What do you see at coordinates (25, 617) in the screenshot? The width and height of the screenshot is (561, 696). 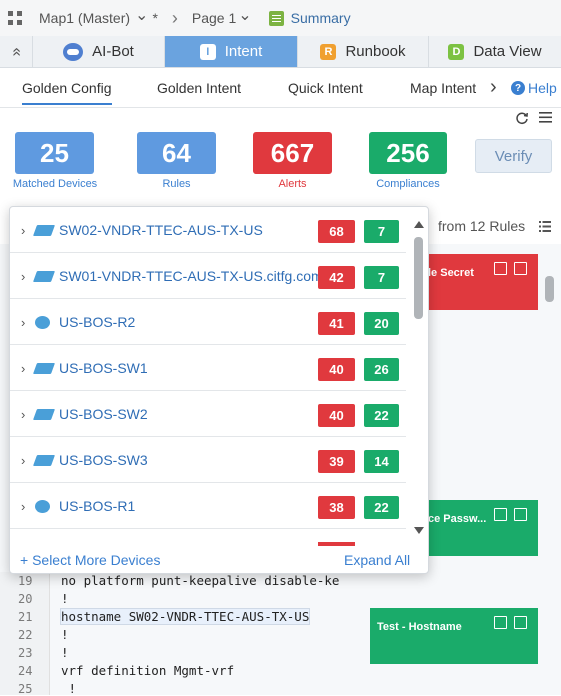 I see `line-number: 21` at bounding box center [25, 617].